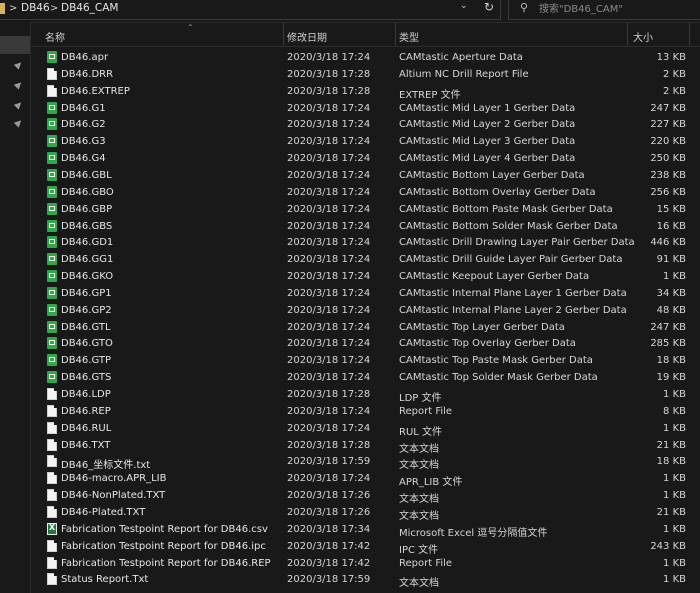 The width and height of the screenshot is (700, 593). Describe the element at coordinates (409, 36) in the screenshot. I see `column-header-type: 类型` at that location.